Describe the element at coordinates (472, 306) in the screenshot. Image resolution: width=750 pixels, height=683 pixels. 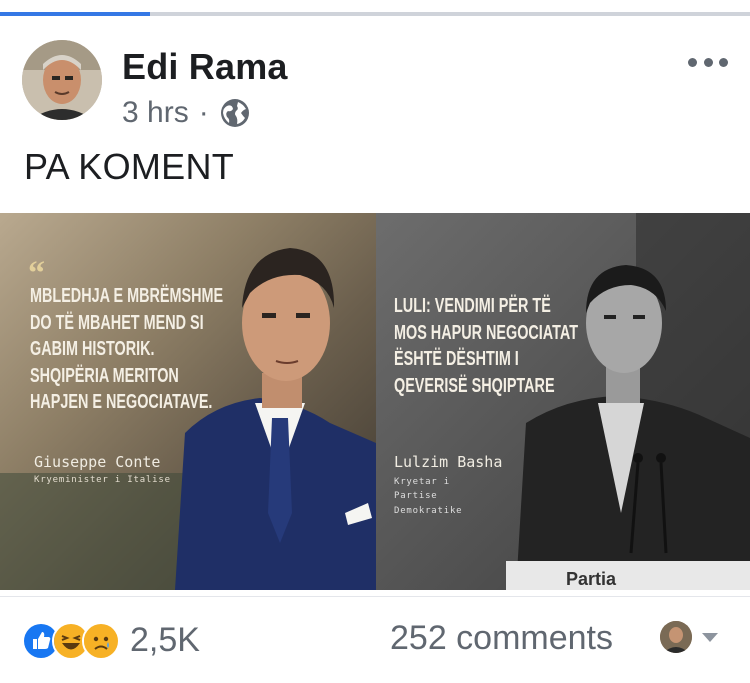
I see `quote-line: LULI: VENDIMI PËR TË` at that location.